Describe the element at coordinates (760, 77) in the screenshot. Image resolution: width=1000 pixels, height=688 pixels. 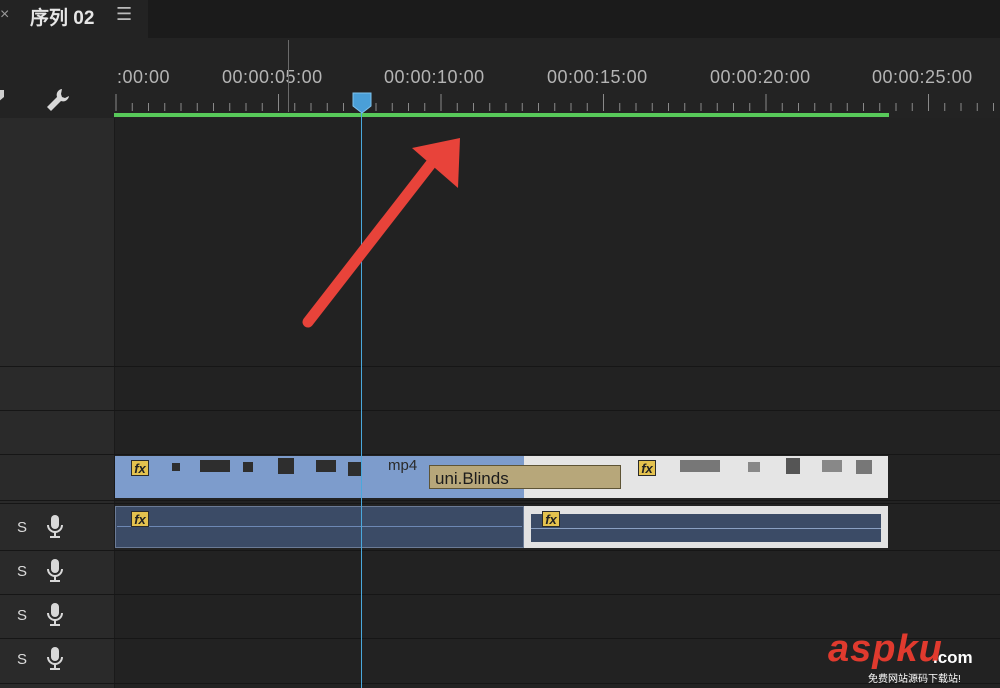
I see `ruler-label: 00:00:20:00` at that location.